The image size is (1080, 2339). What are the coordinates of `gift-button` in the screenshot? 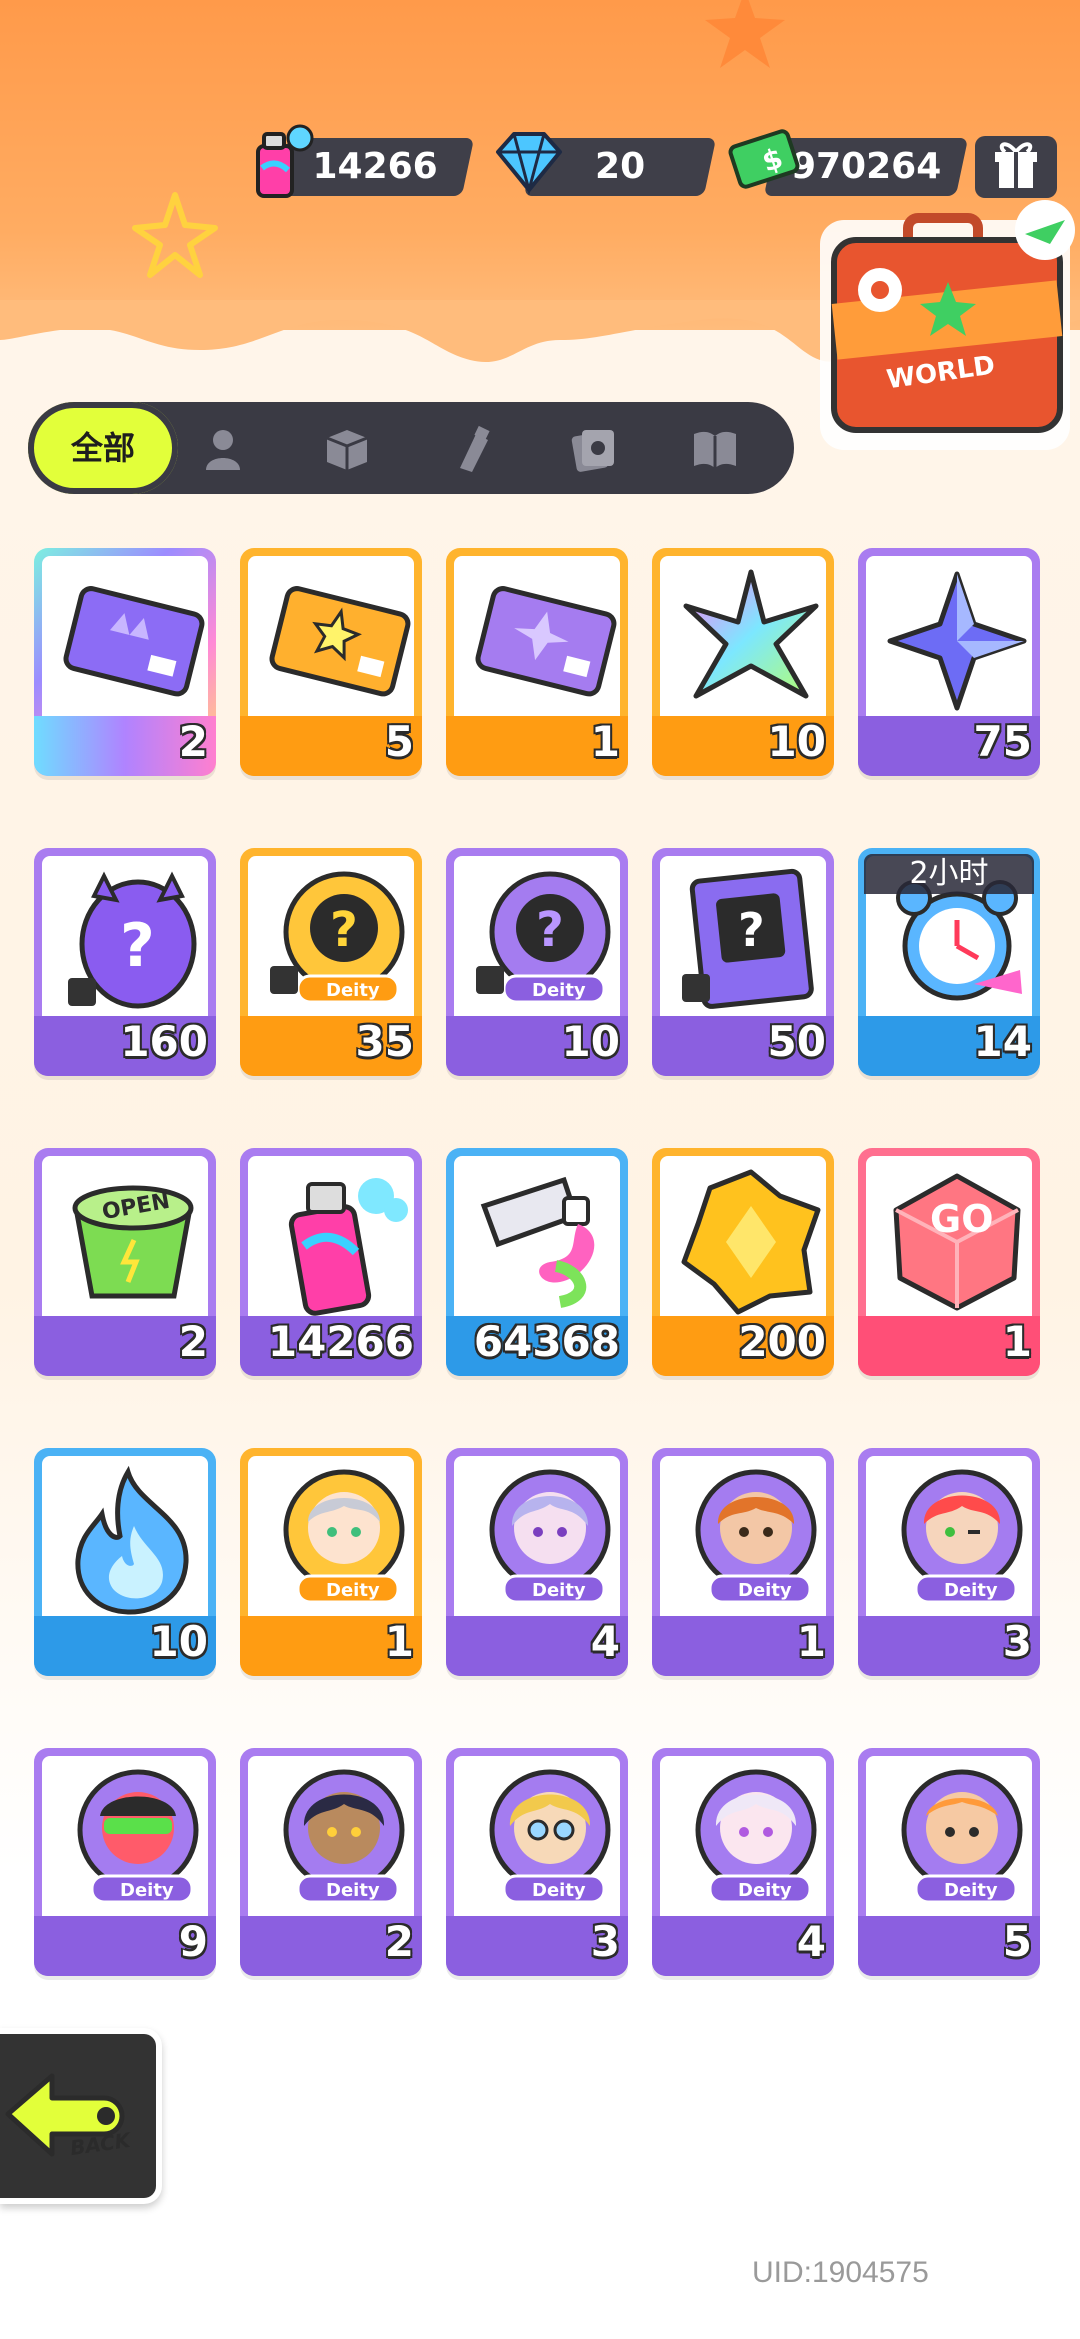 It's located at (1016, 167).